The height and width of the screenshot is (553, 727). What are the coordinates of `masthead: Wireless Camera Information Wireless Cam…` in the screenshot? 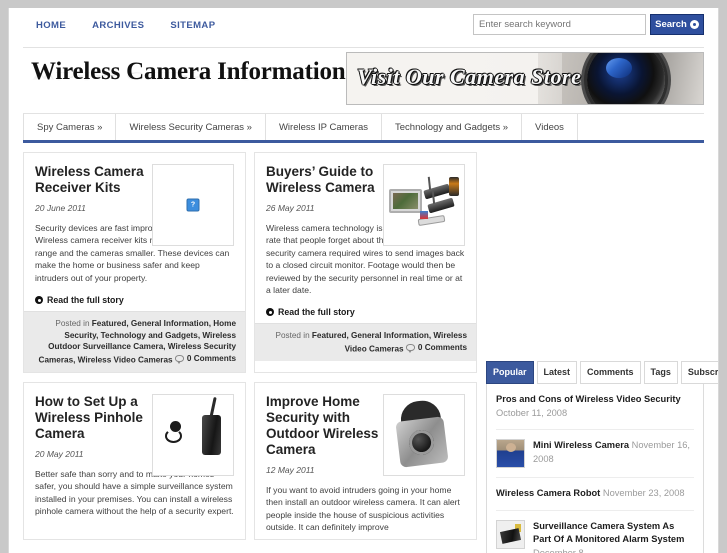 It's located at (363, 81).